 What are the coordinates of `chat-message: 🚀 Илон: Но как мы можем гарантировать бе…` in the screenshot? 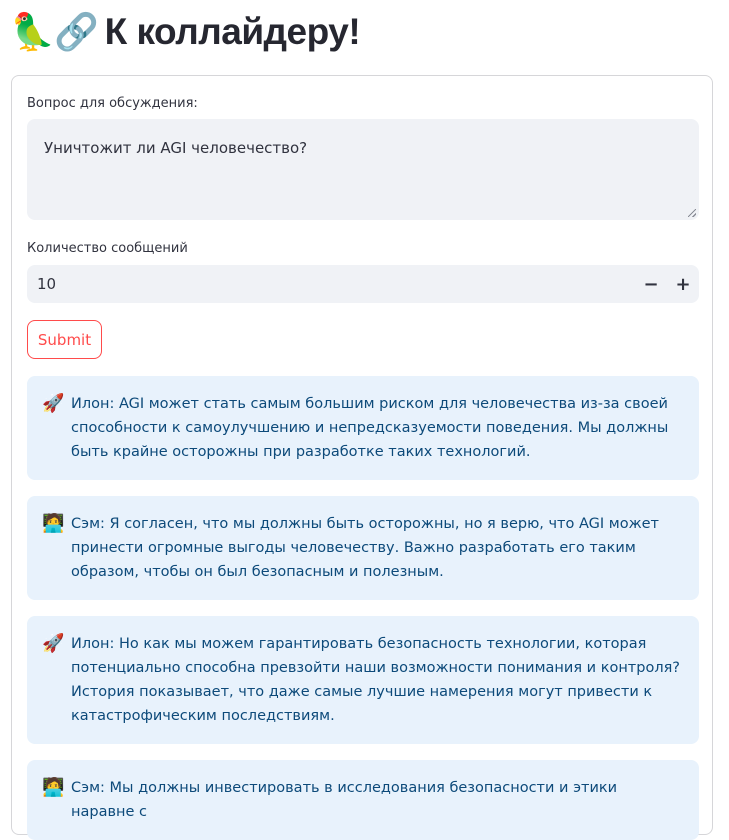 It's located at (363, 680).